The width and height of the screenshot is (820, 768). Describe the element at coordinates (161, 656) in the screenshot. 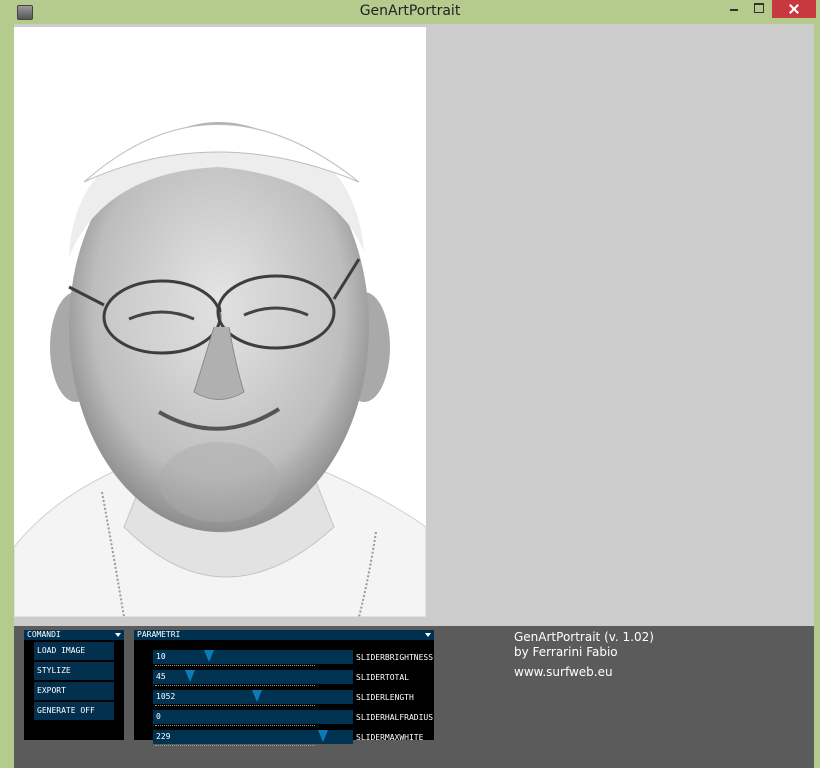

I see `slider-value: 10` at that location.